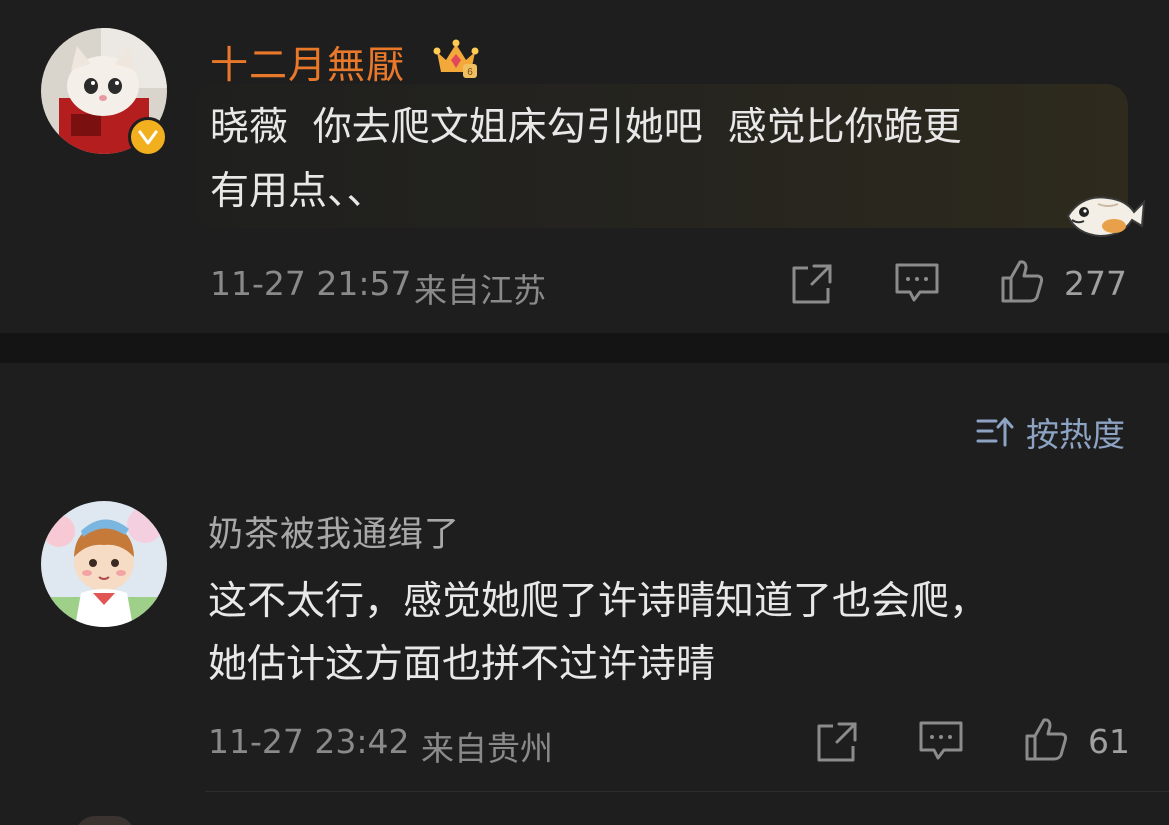 The image size is (1169, 825). What do you see at coordinates (1106, 217) in the screenshot?
I see `fish-sticker-icon` at bounding box center [1106, 217].